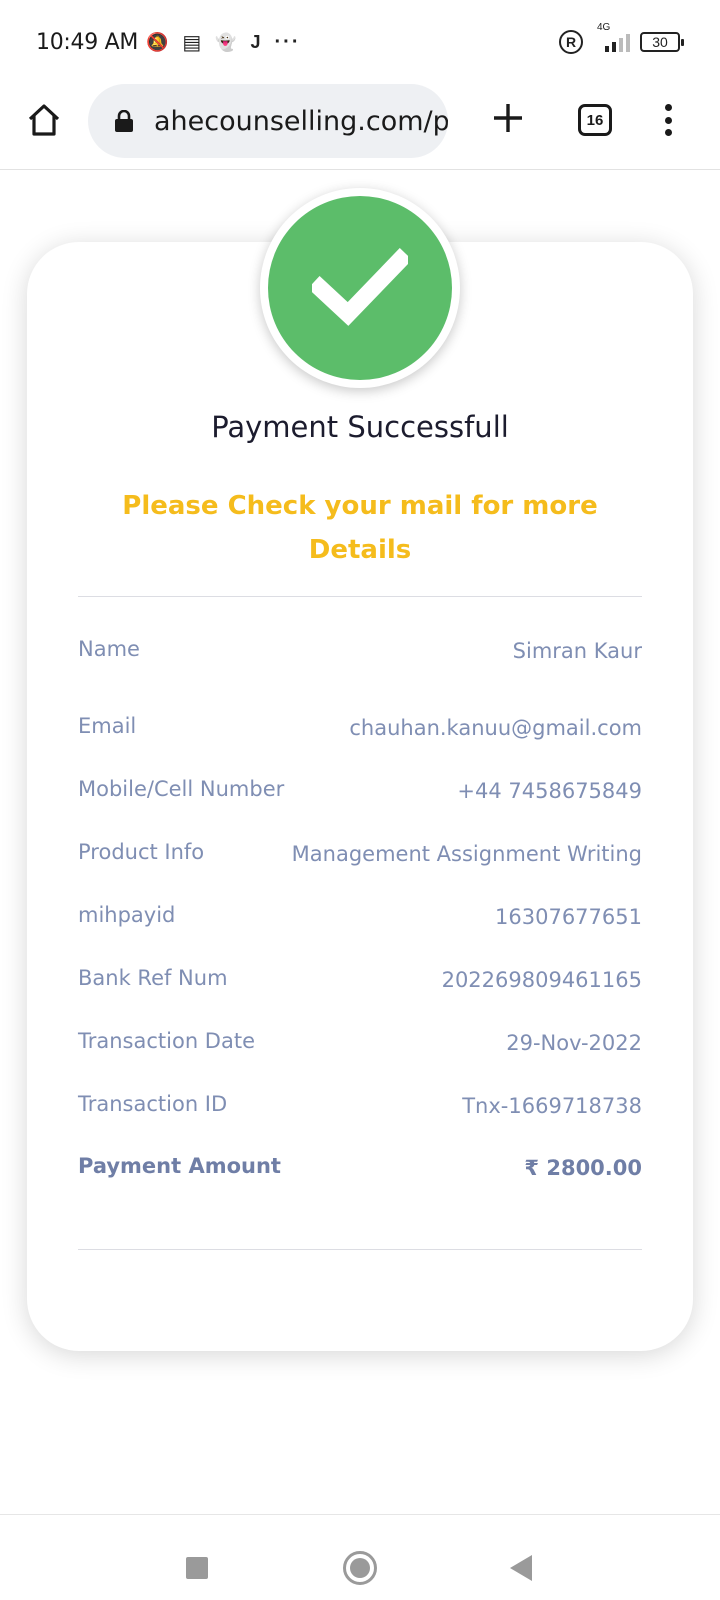 This screenshot has width=720, height=1600. Describe the element at coordinates (360, 1568) in the screenshot. I see `home-nav-icon` at that location.